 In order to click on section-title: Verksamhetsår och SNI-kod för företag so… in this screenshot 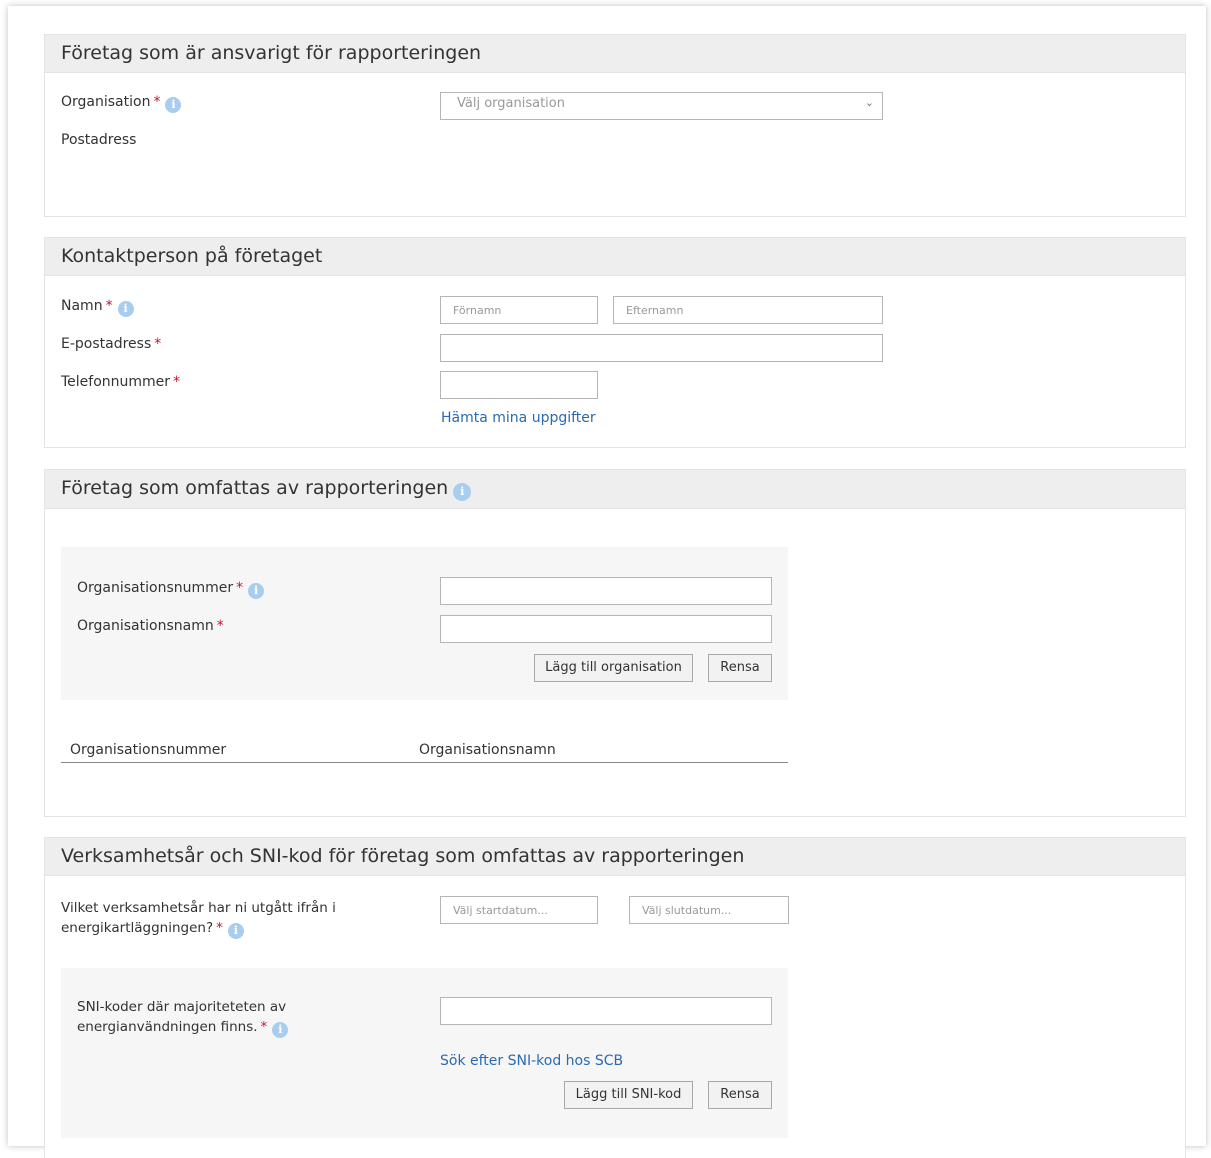, I will do `click(403, 856)`.